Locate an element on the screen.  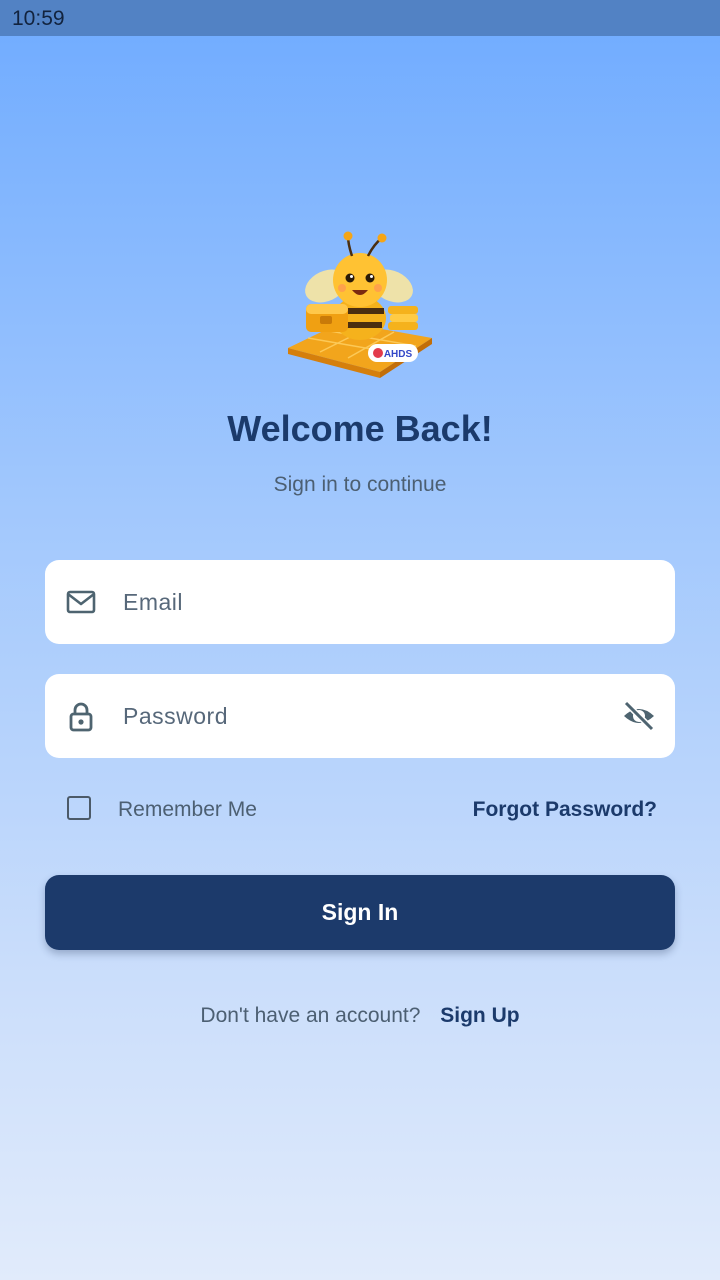
bee-mascot-logo: AHDS is located at coordinates (360, 304).